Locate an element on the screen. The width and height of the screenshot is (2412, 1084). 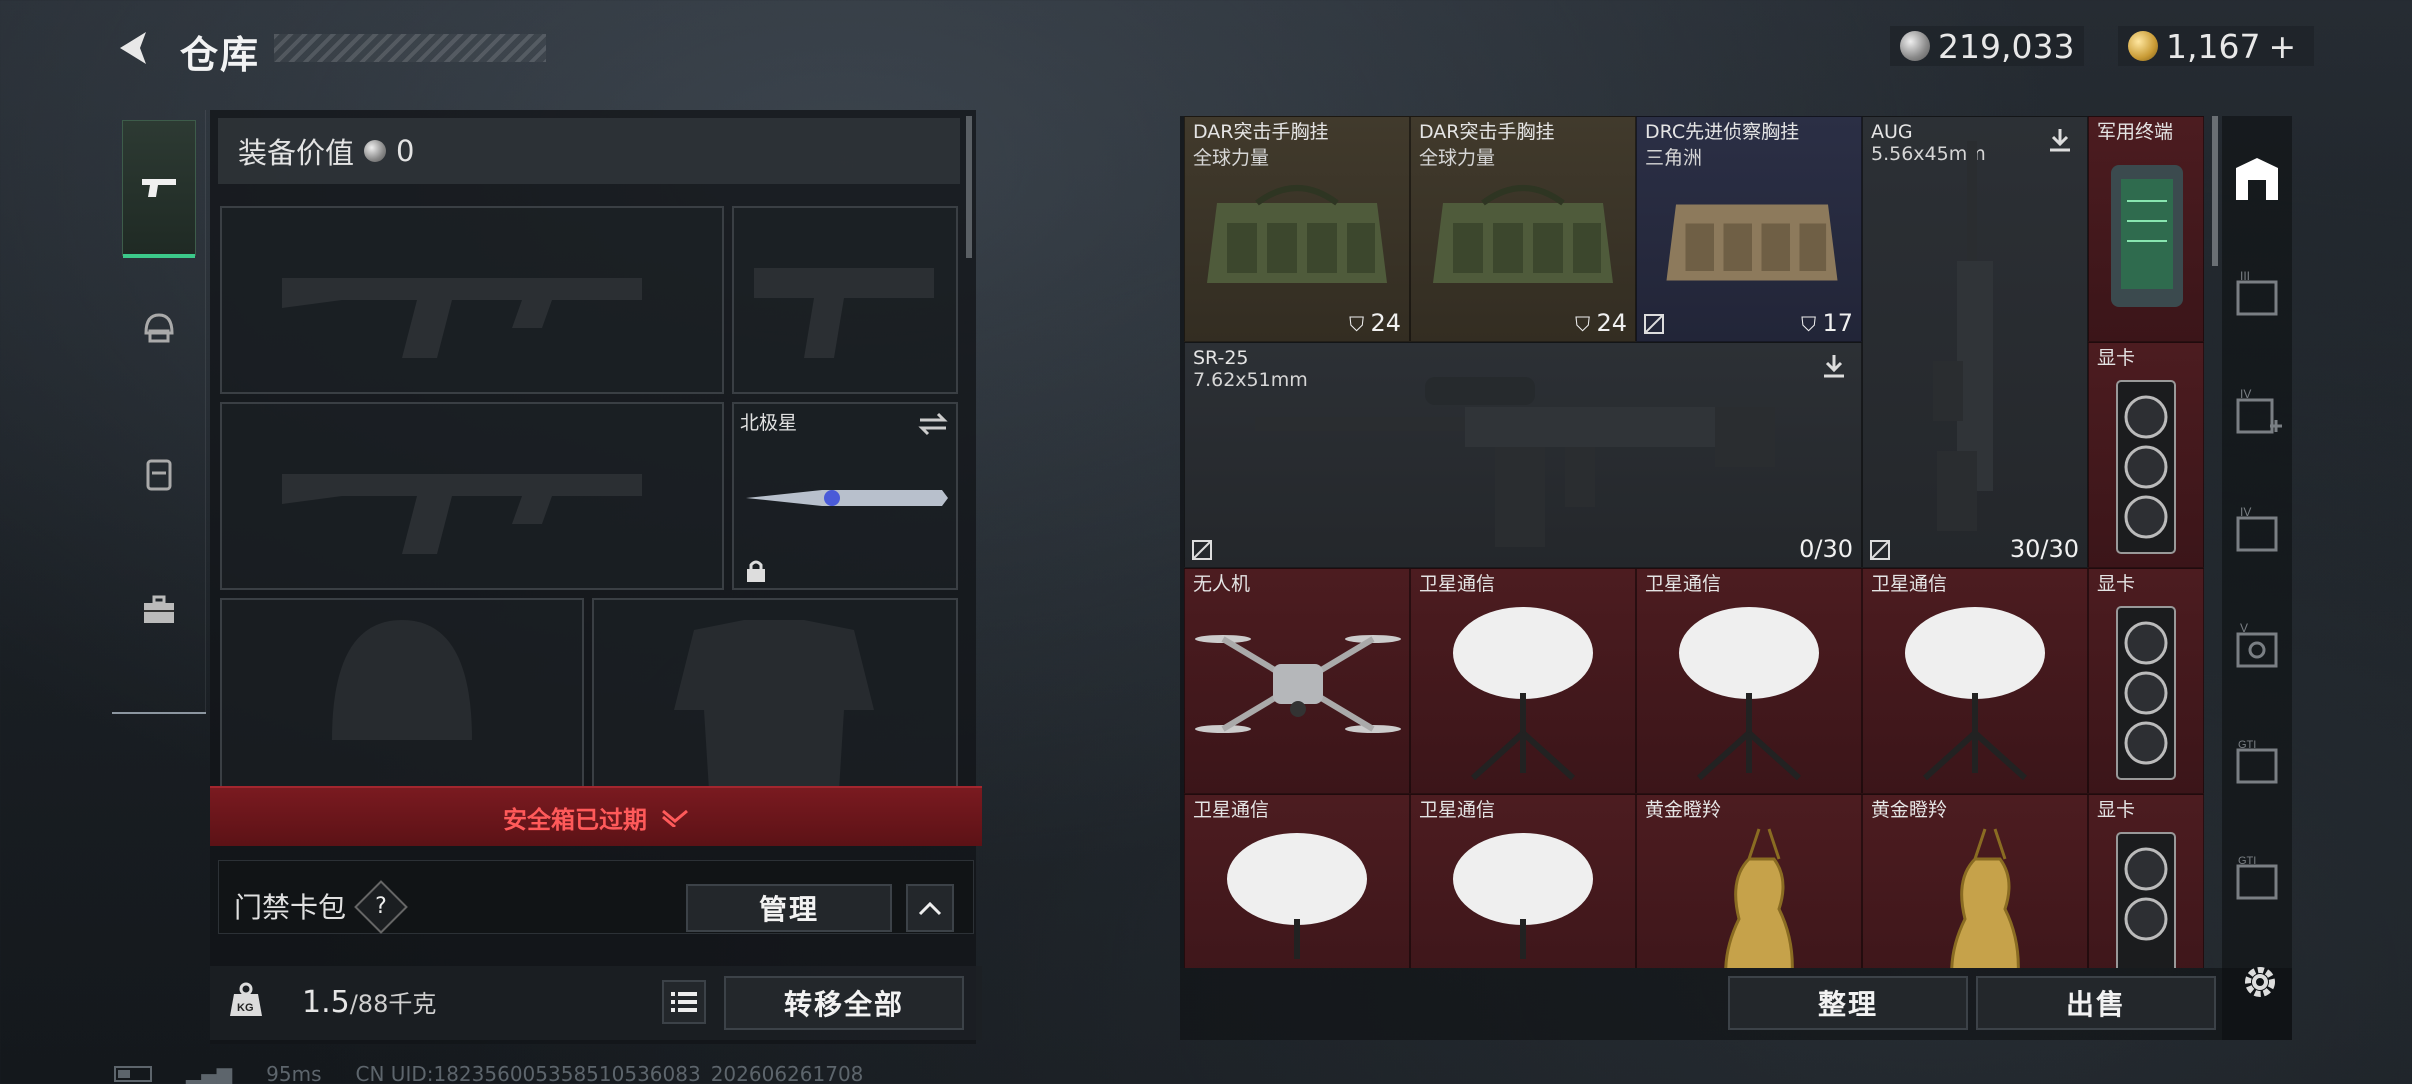
stash-item: 军用终端 is located at coordinates (2146, 229).